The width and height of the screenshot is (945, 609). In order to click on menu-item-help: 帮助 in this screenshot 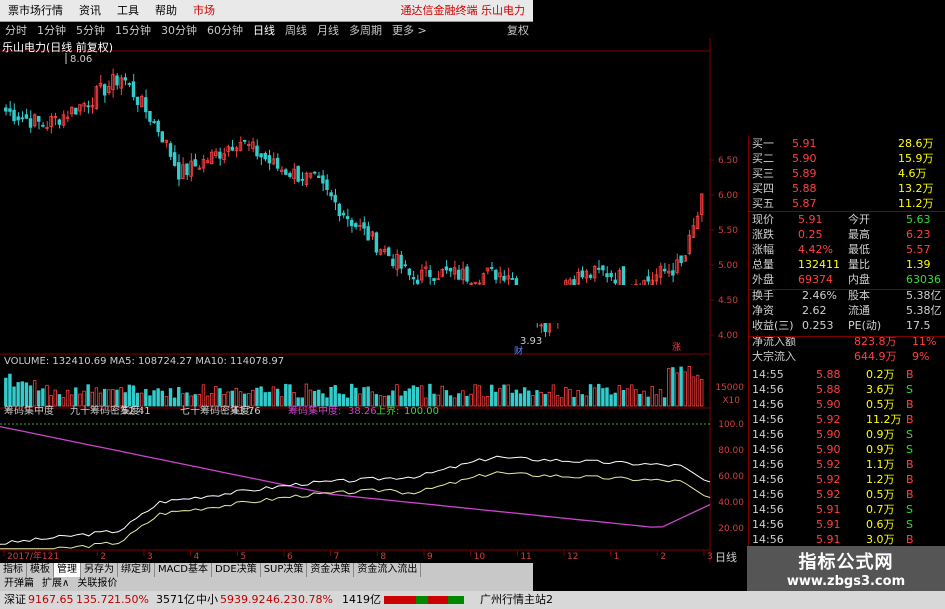, I will do `click(166, 11)`.